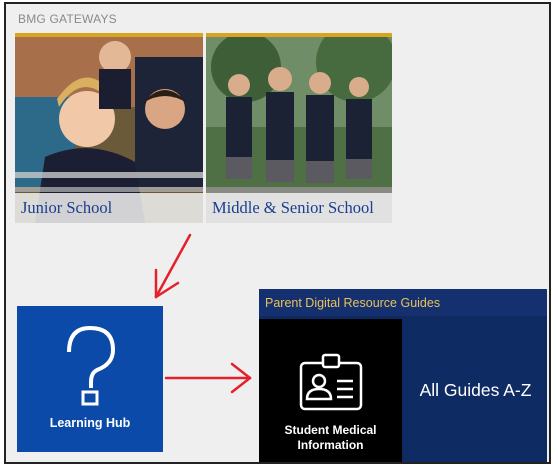 This screenshot has height=472, width=558. Describe the element at coordinates (299, 128) in the screenshot. I see `middle-senior-school-tile: Middle & Senior School` at that location.